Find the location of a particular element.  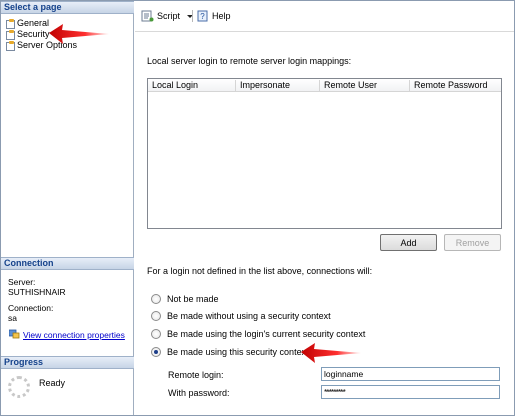

radio-label: Be made using this security context: is located at coordinates (239, 352).